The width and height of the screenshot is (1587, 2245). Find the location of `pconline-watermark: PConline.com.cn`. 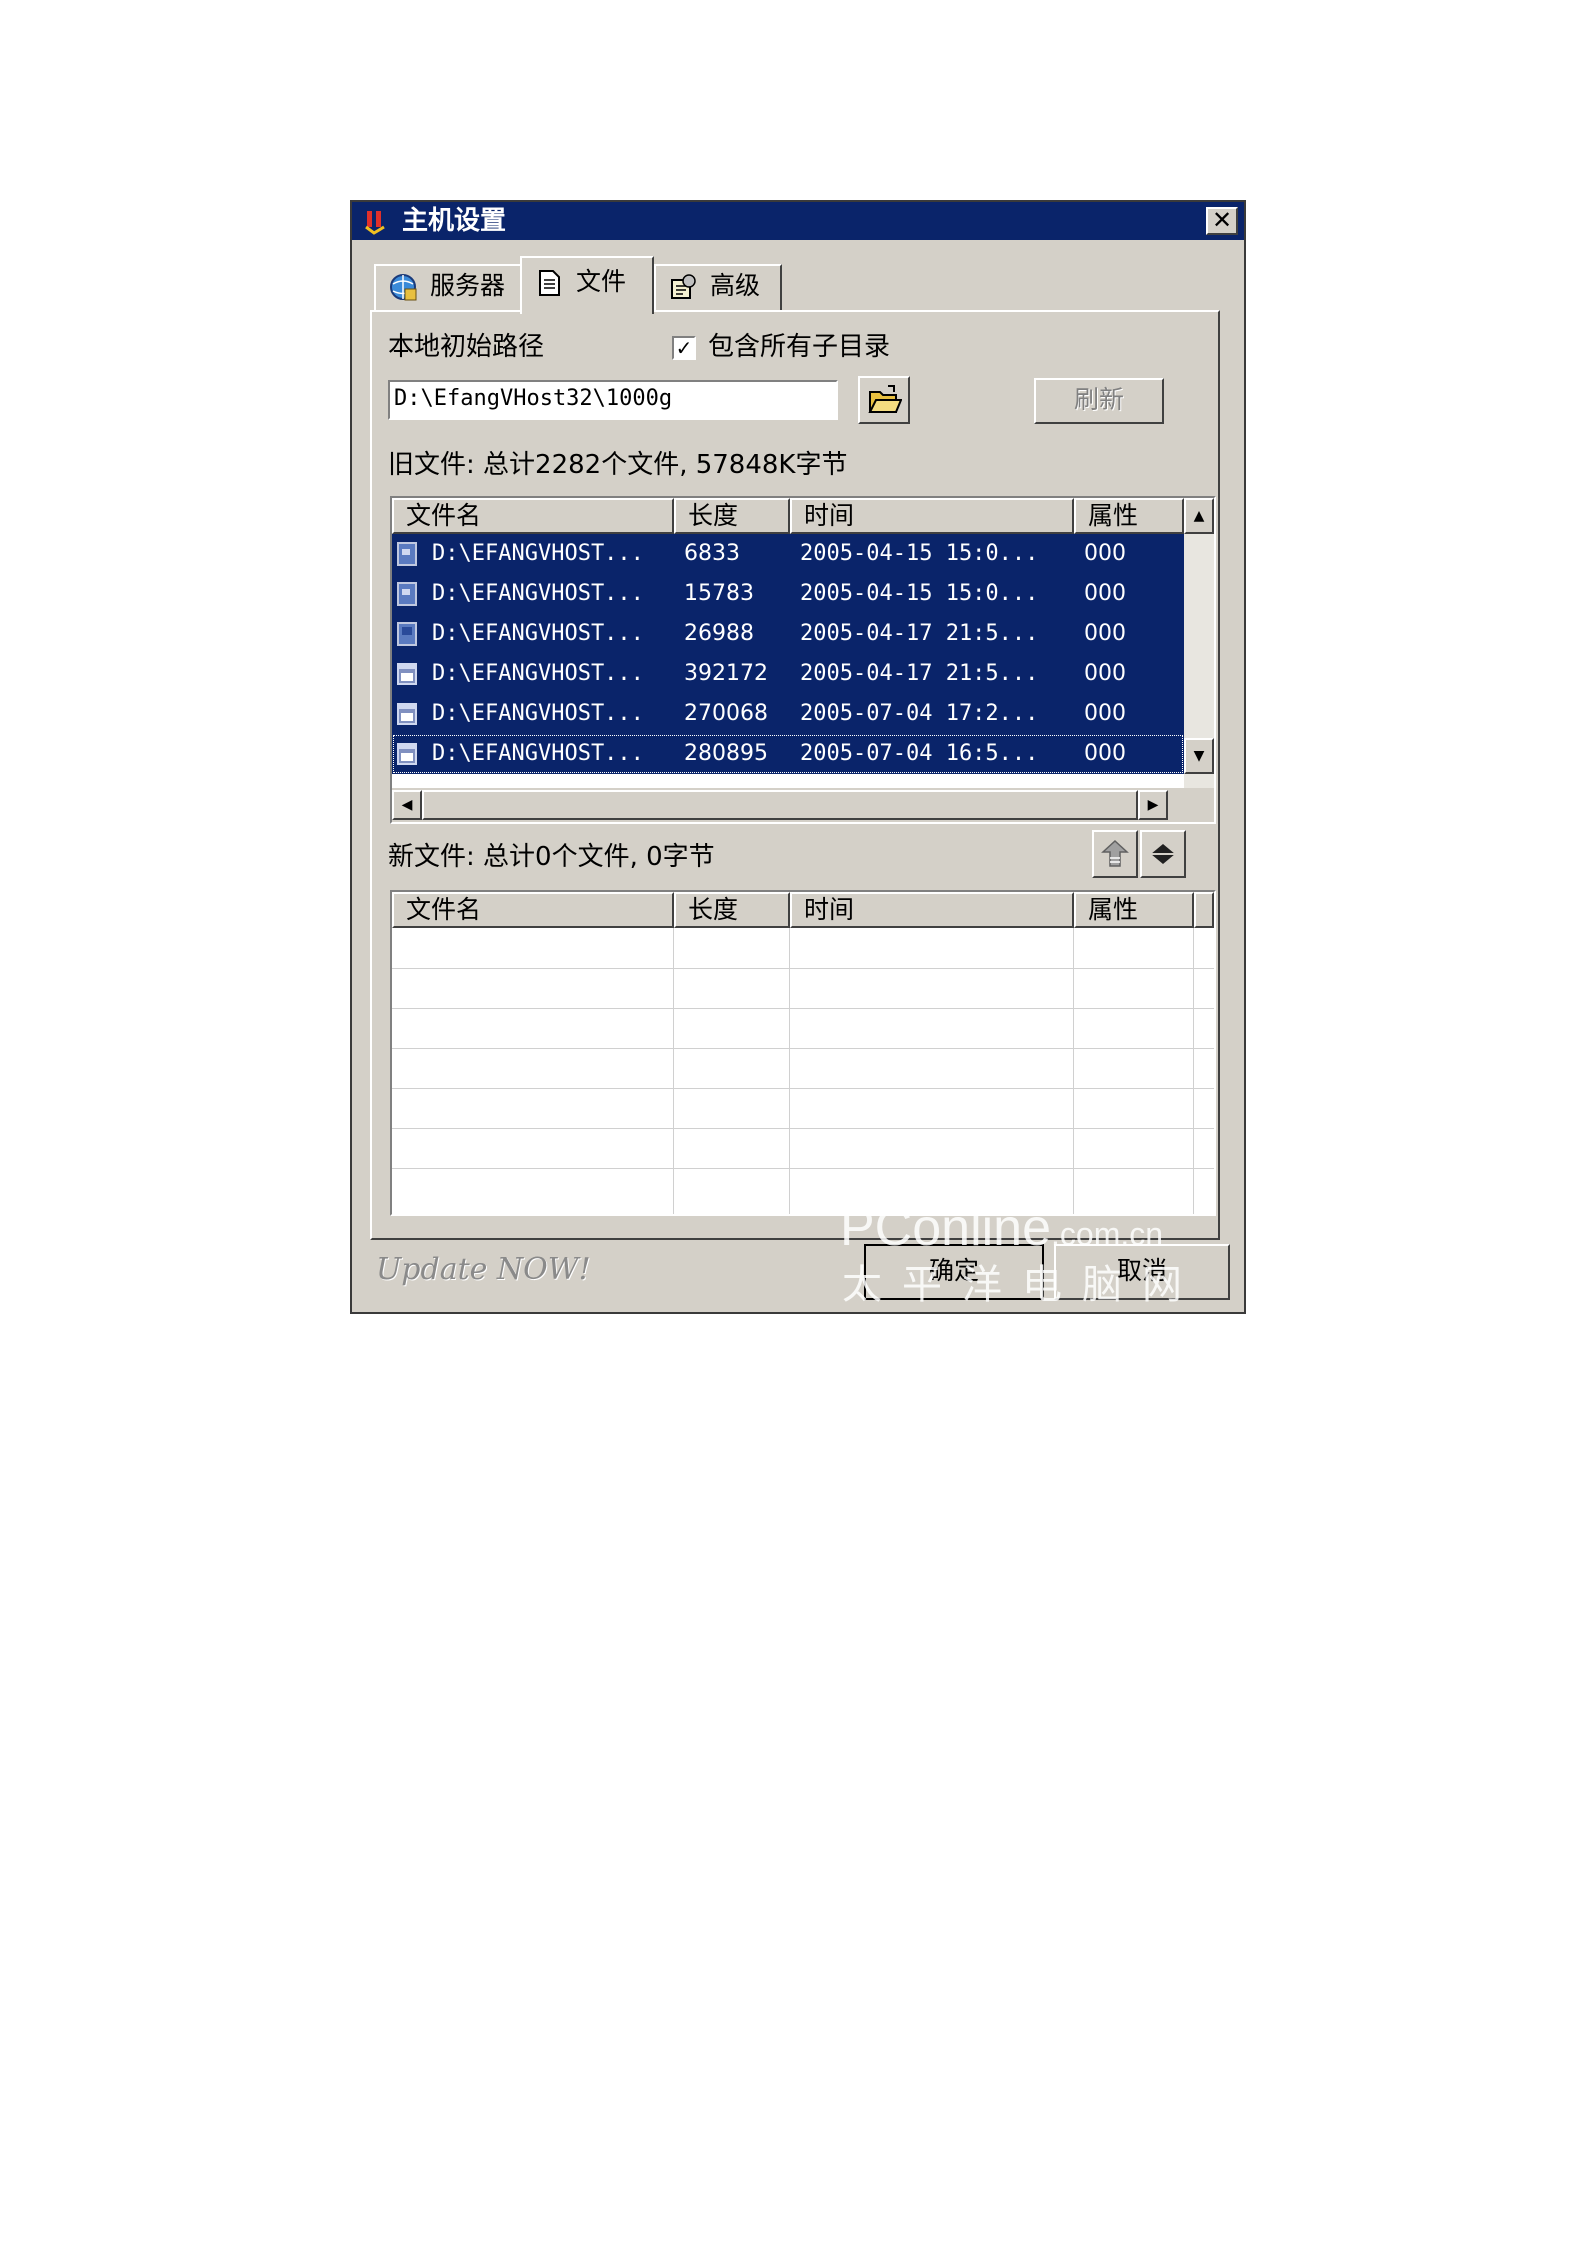

pconline-watermark: PConline.com.cn is located at coordinates (1002, 1228).